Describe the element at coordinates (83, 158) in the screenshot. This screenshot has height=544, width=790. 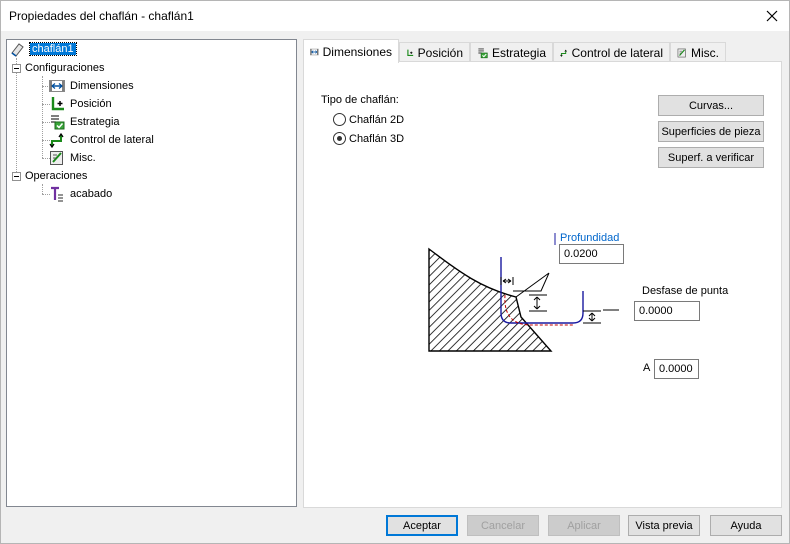
I see `tree-item-label: Misc.` at that location.